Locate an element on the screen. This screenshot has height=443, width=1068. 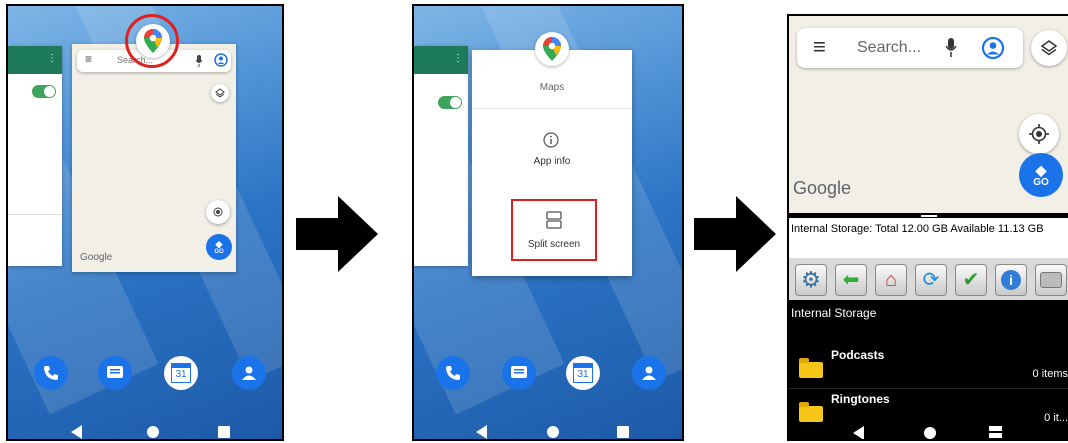
refresh-icon: ⟳ is located at coordinates (931, 280).